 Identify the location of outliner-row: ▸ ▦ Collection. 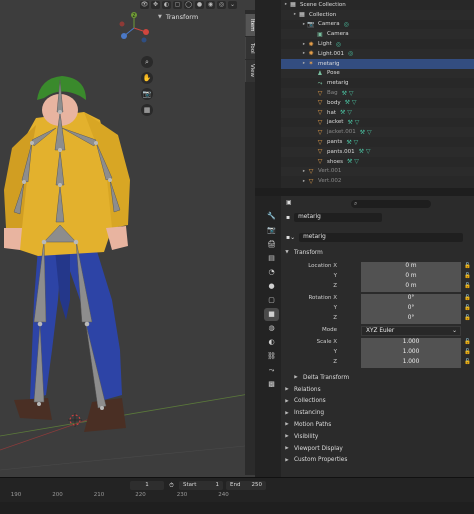
(377, 14).